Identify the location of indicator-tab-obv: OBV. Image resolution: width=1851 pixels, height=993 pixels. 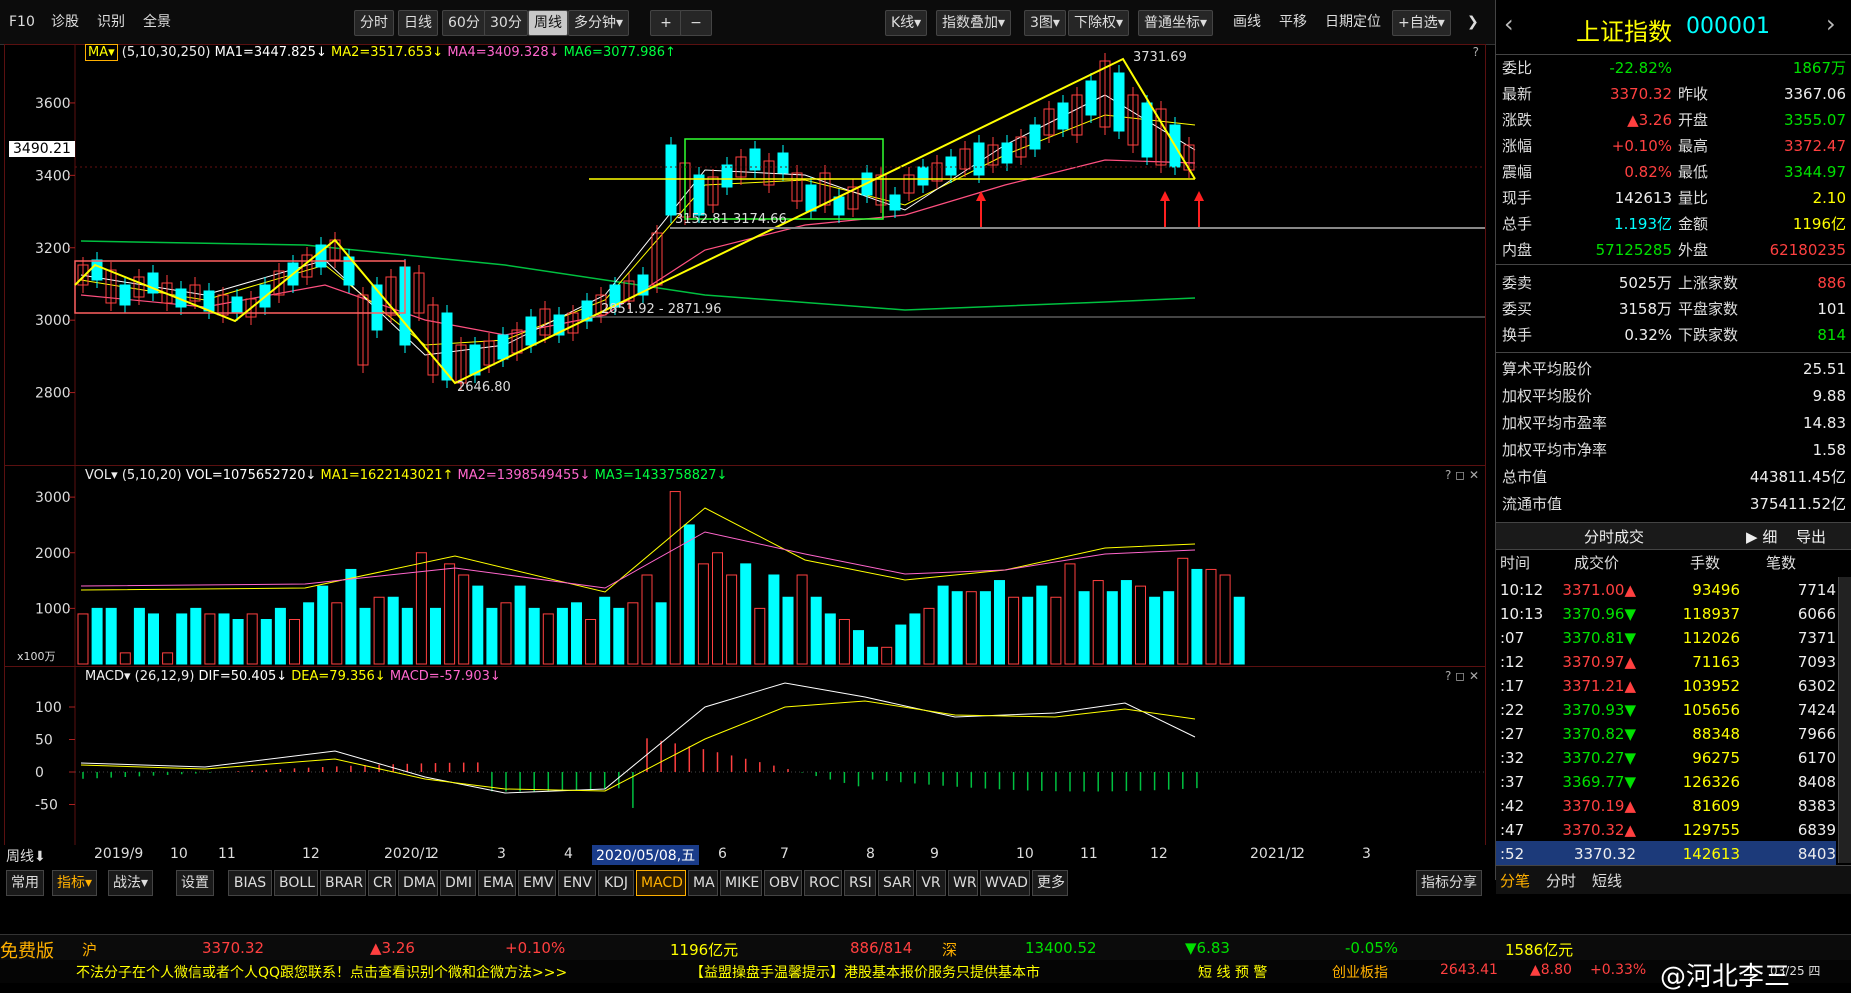
(783, 883).